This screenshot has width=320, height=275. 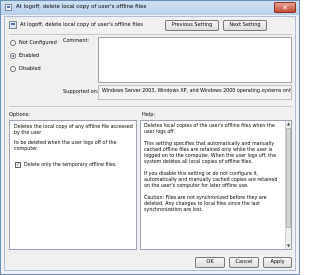 What do you see at coordinates (149, 115) in the screenshot?
I see `help-label: Help:` at bounding box center [149, 115].